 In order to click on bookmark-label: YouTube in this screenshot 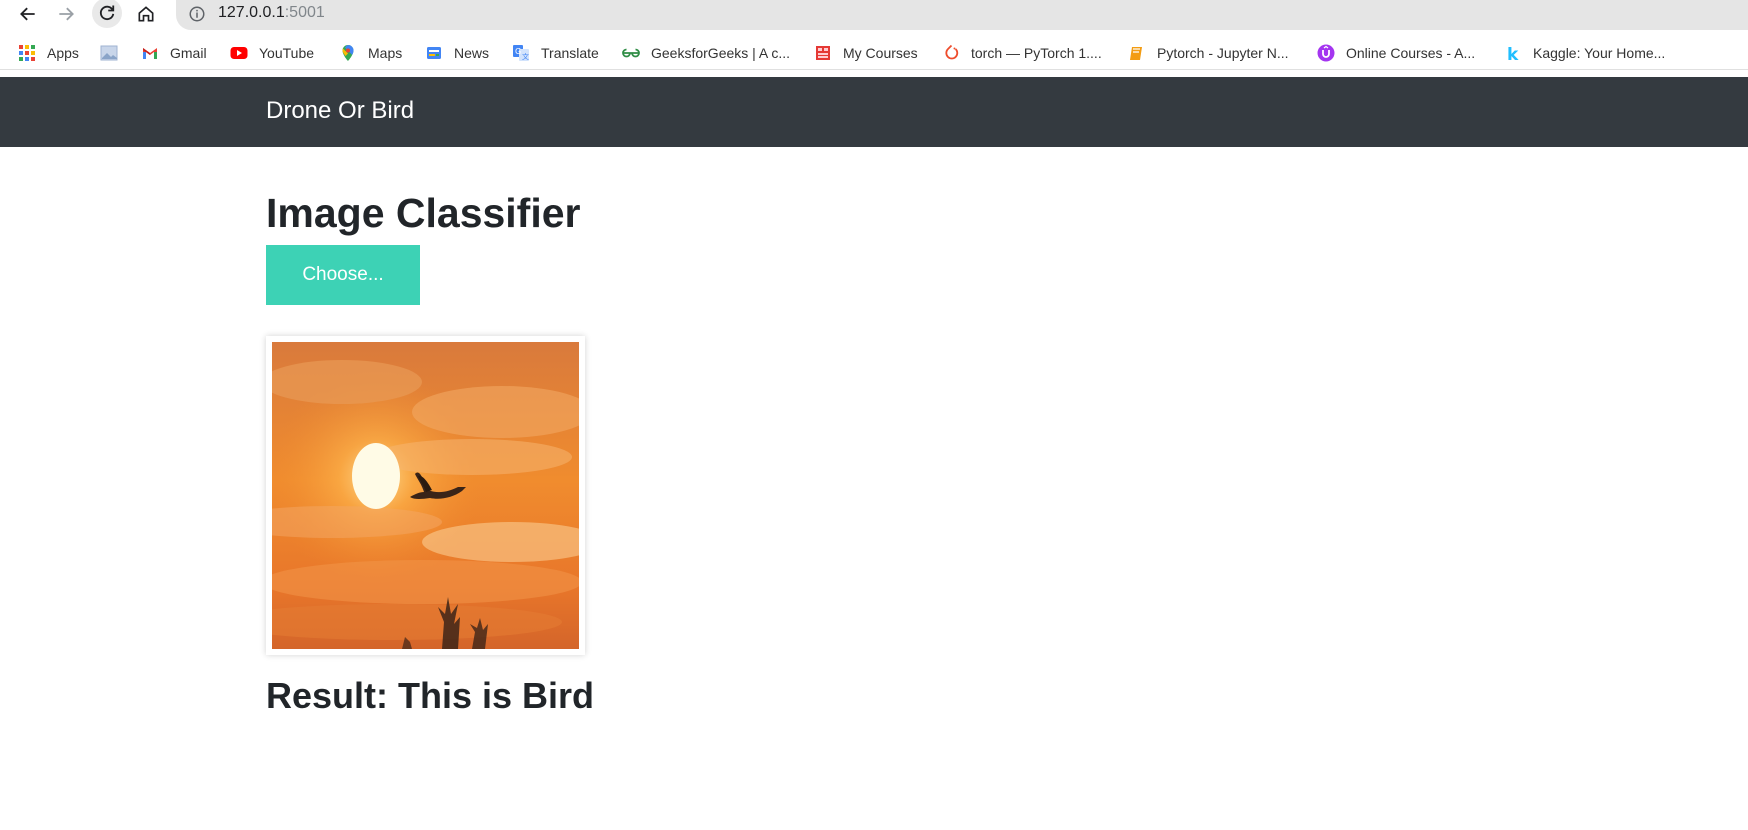, I will do `click(287, 53)`.